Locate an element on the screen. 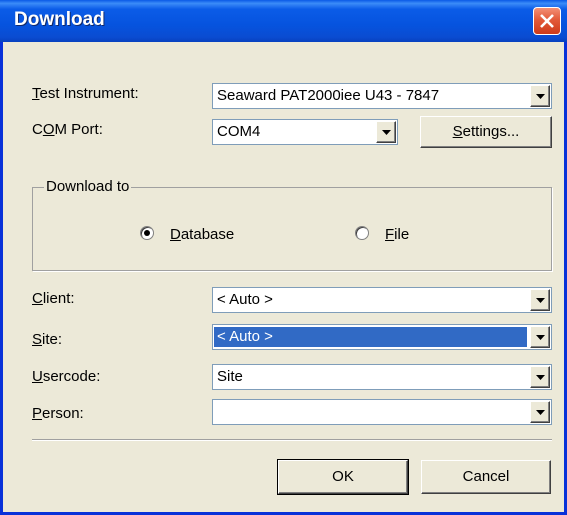 This screenshot has height=515, width=567. database-radio is located at coordinates (147, 233).